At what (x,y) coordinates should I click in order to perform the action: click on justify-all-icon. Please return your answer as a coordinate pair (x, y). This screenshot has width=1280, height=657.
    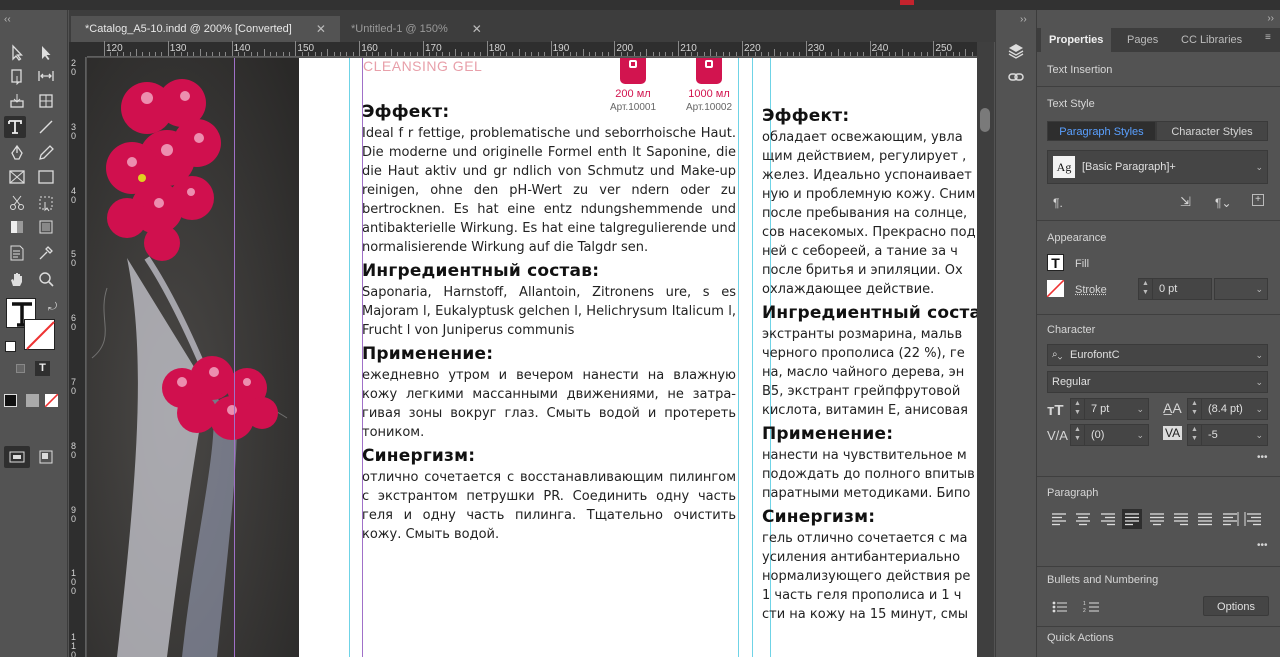
    Looking at the image, I should click on (1205, 519).